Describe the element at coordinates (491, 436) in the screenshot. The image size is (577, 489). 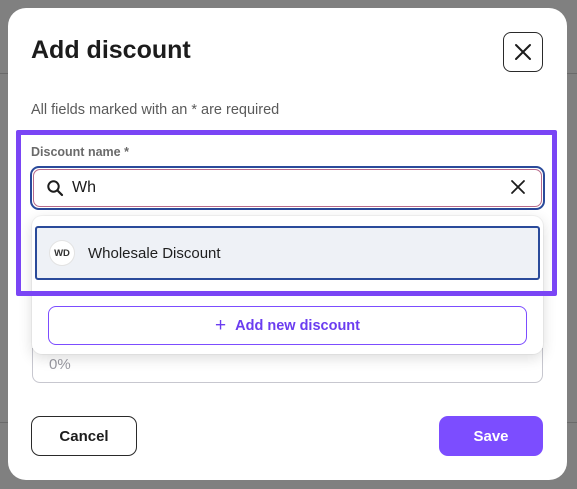
I see `save-button: Save` at that location.